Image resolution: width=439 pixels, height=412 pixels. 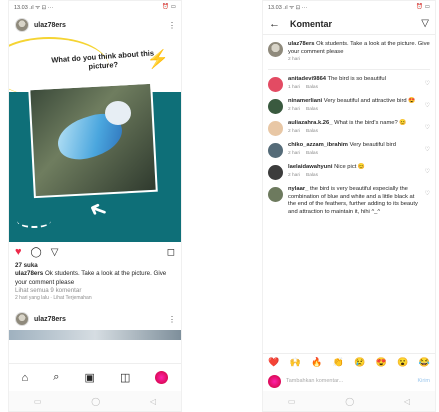 I want to click on reels-icon: ▣, so click(x=89, y=377).